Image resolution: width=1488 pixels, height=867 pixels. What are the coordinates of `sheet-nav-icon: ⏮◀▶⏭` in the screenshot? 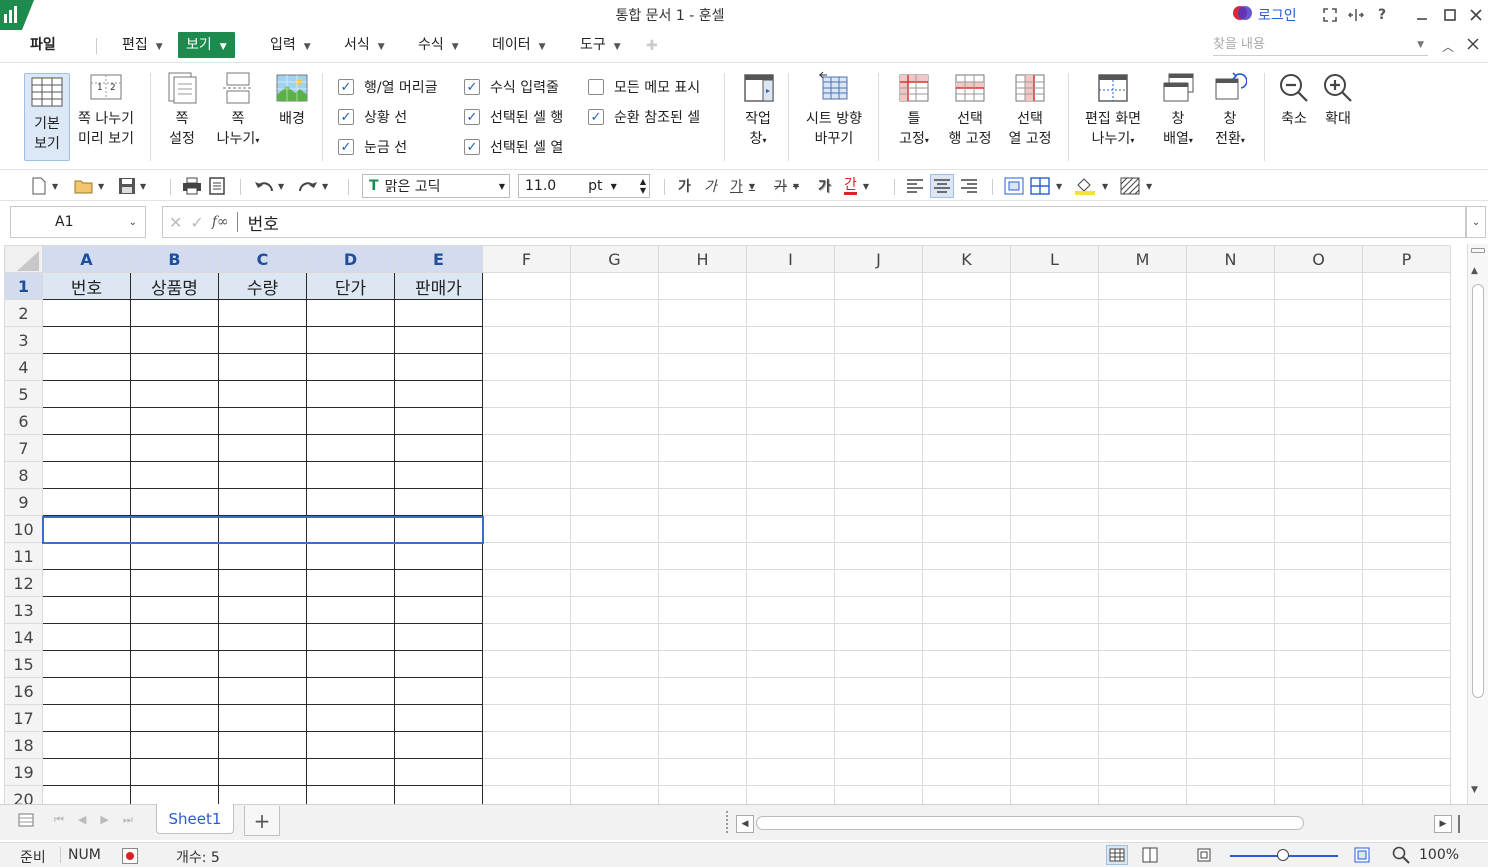 It's located at (100, 820).